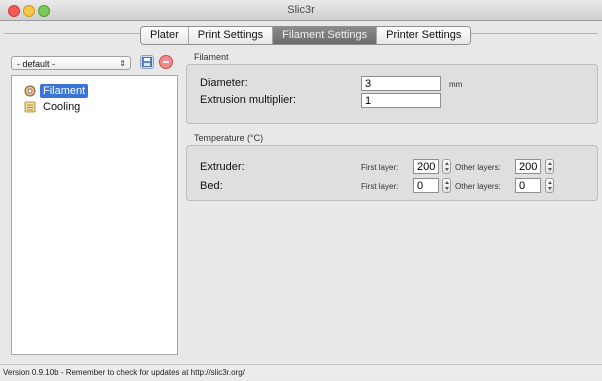 The image size is (602, 381). Describe the element at coordinates (478, 167) in the screenshot. I see `extruder-other-layers-label: Other layers:` at that location.